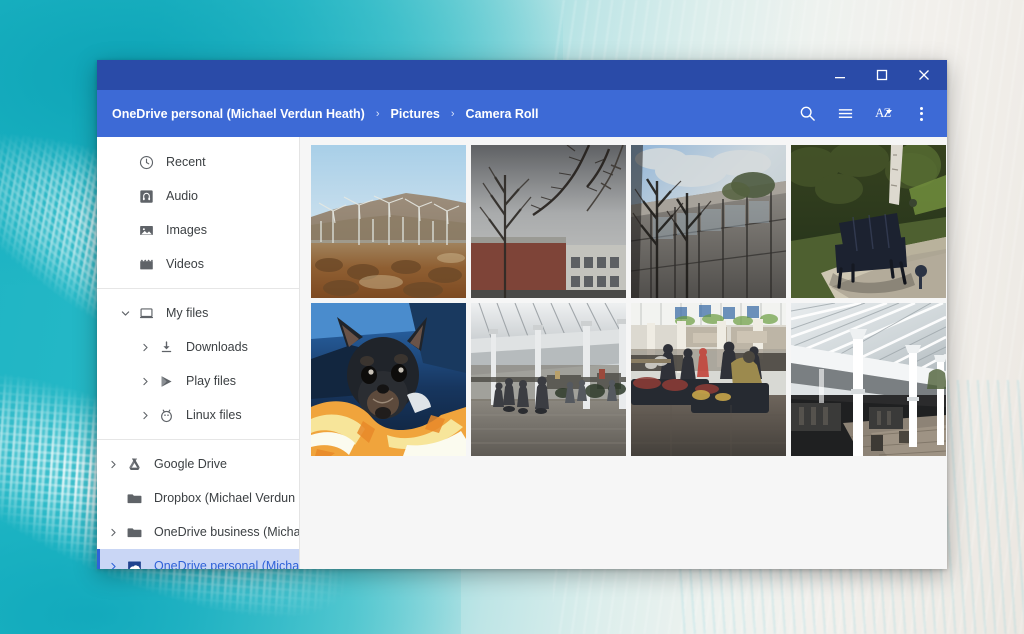  Describe the element at coordinates (190, 464) in the screenshot. I see `sidebar-item-label: Google Drive` at that location.